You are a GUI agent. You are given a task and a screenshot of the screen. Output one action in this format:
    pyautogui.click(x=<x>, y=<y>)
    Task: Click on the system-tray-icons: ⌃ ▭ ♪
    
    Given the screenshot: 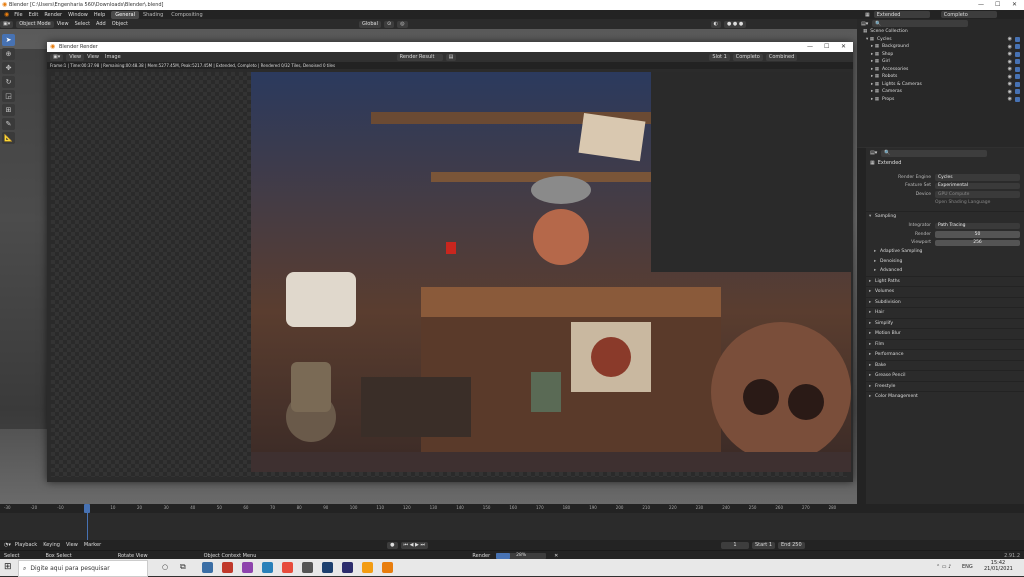 What is the action you would take?
    pyautogui.click(x=943, y=567)
    